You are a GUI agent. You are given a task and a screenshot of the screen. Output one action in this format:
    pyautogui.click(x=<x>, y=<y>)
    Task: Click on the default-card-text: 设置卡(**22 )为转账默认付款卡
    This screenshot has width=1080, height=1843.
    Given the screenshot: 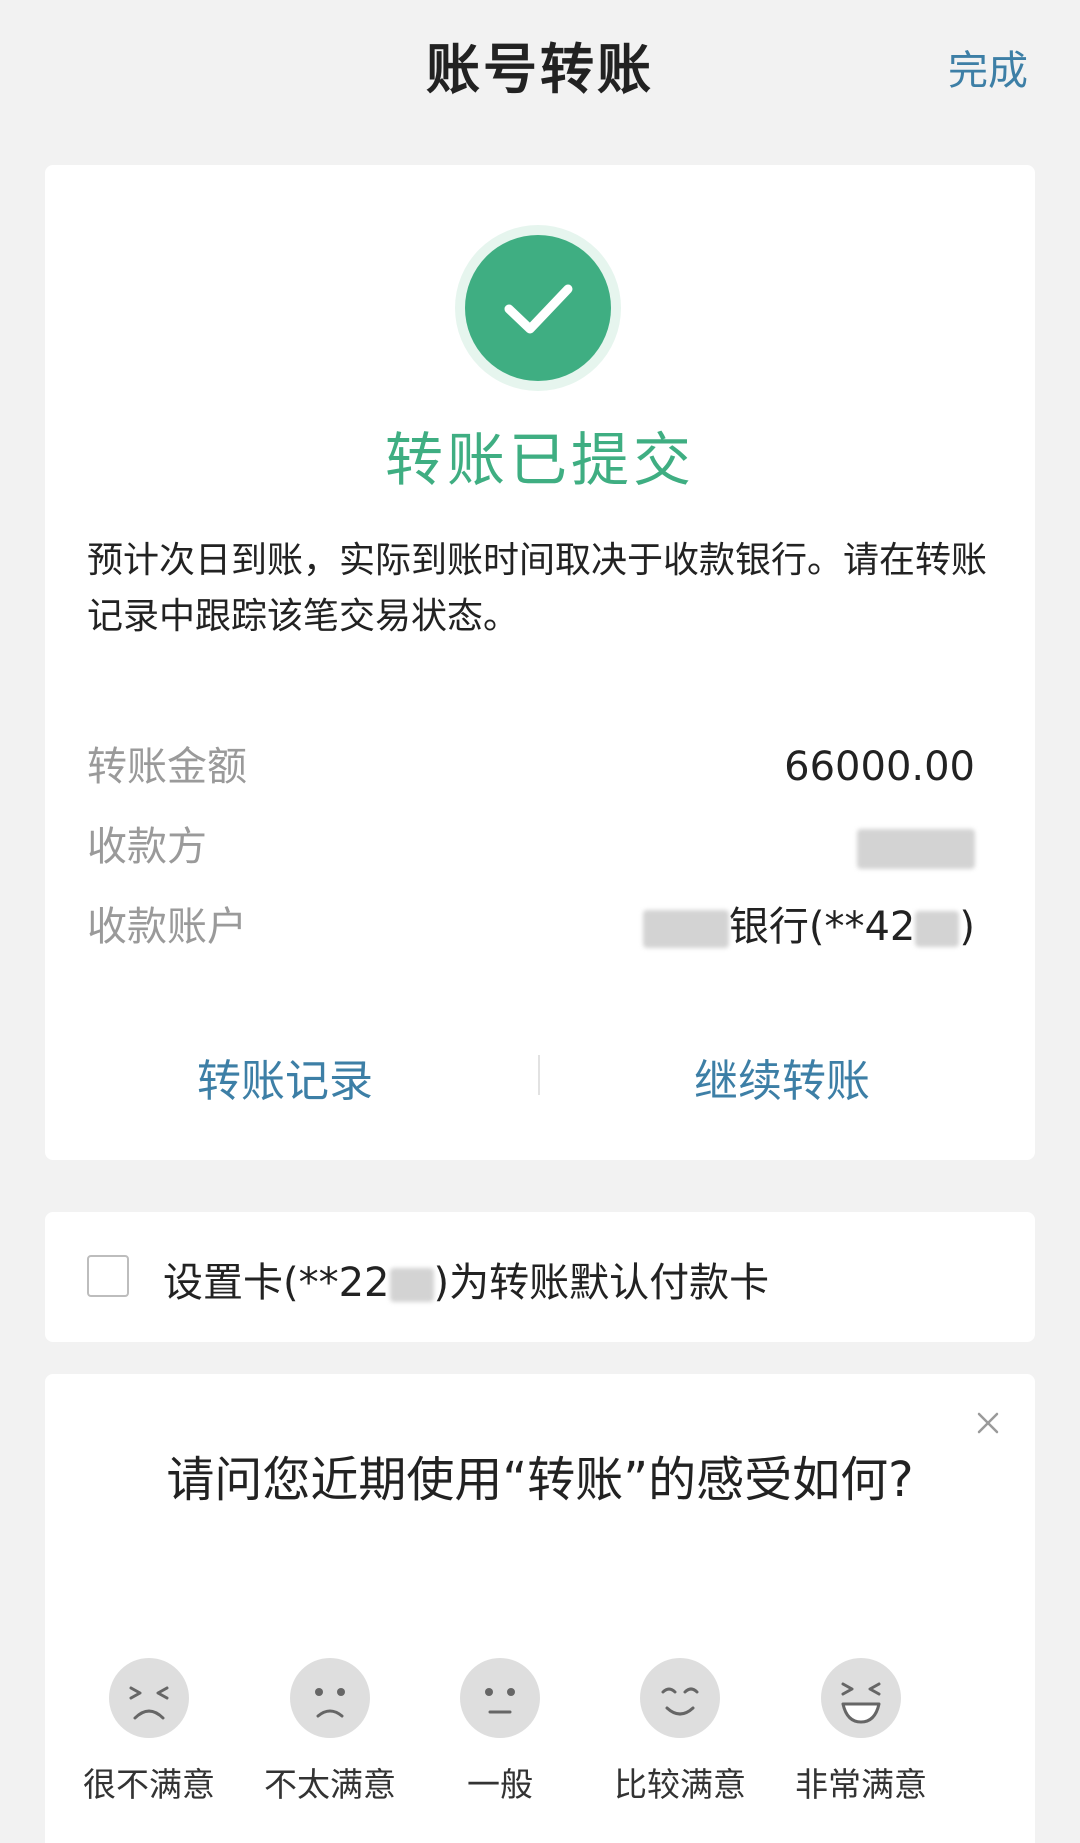 What is the action you would take?
    pyautogui.click(x=466, y=1279)
    